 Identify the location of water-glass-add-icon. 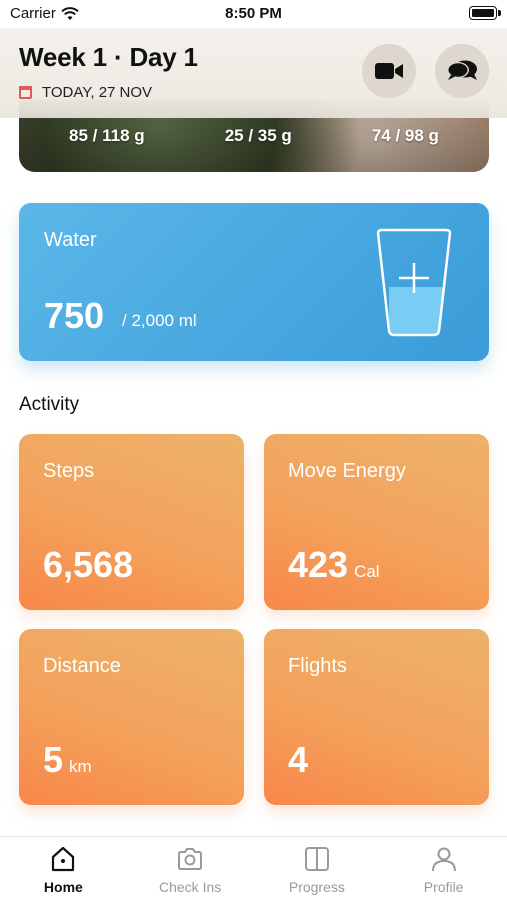
(414, 283).